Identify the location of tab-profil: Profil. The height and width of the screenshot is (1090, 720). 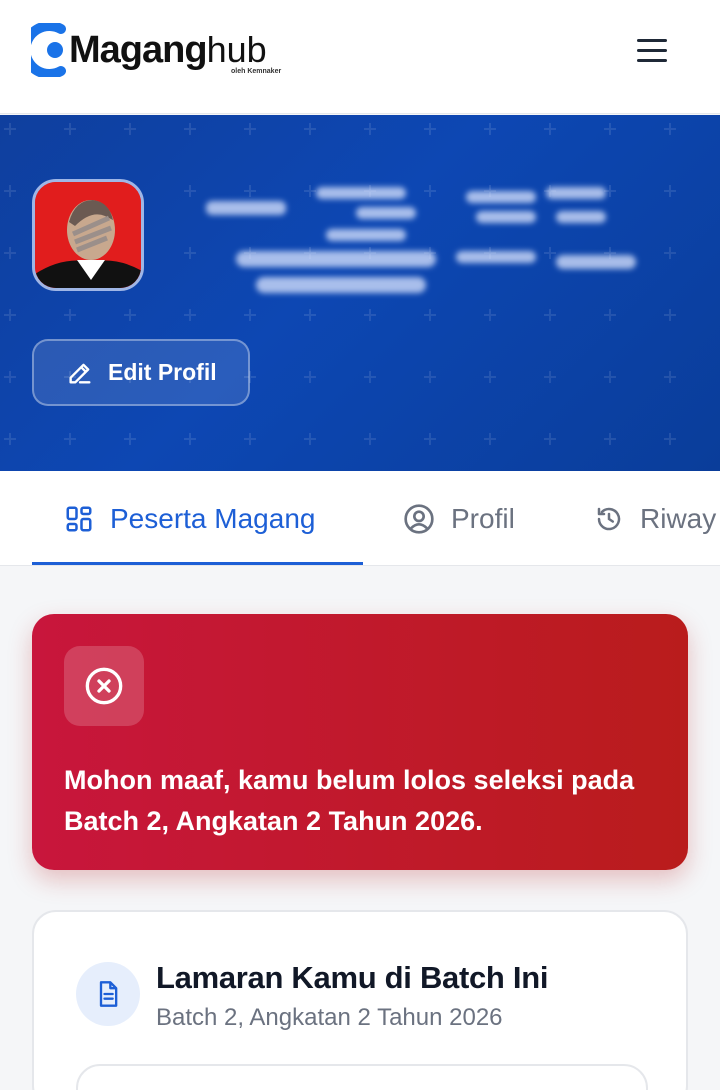
(459, 518).